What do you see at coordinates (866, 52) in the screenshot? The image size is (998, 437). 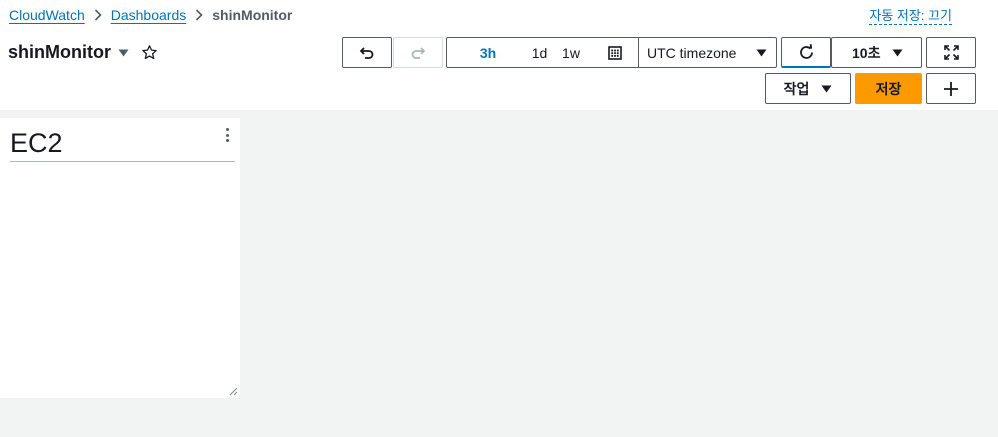 I see `refresh-interval-label: 10초` at bounding box center [866, 52].